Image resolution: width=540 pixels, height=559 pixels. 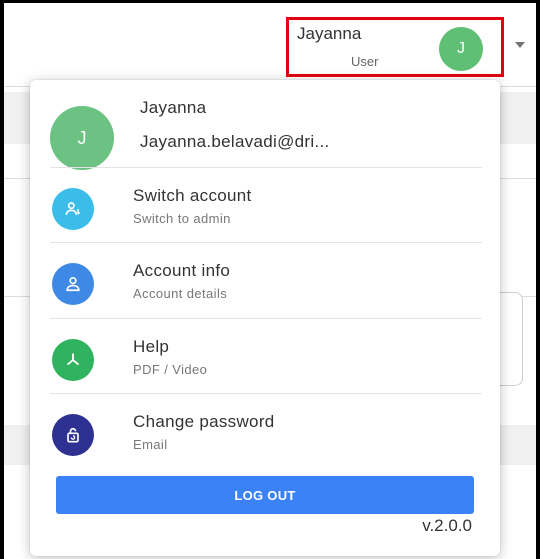 What do you see at coordinates (395, 47) in the screenshot?
I see `user-menu-toggle: Jayanna User J` at bounding box center [395, 47].